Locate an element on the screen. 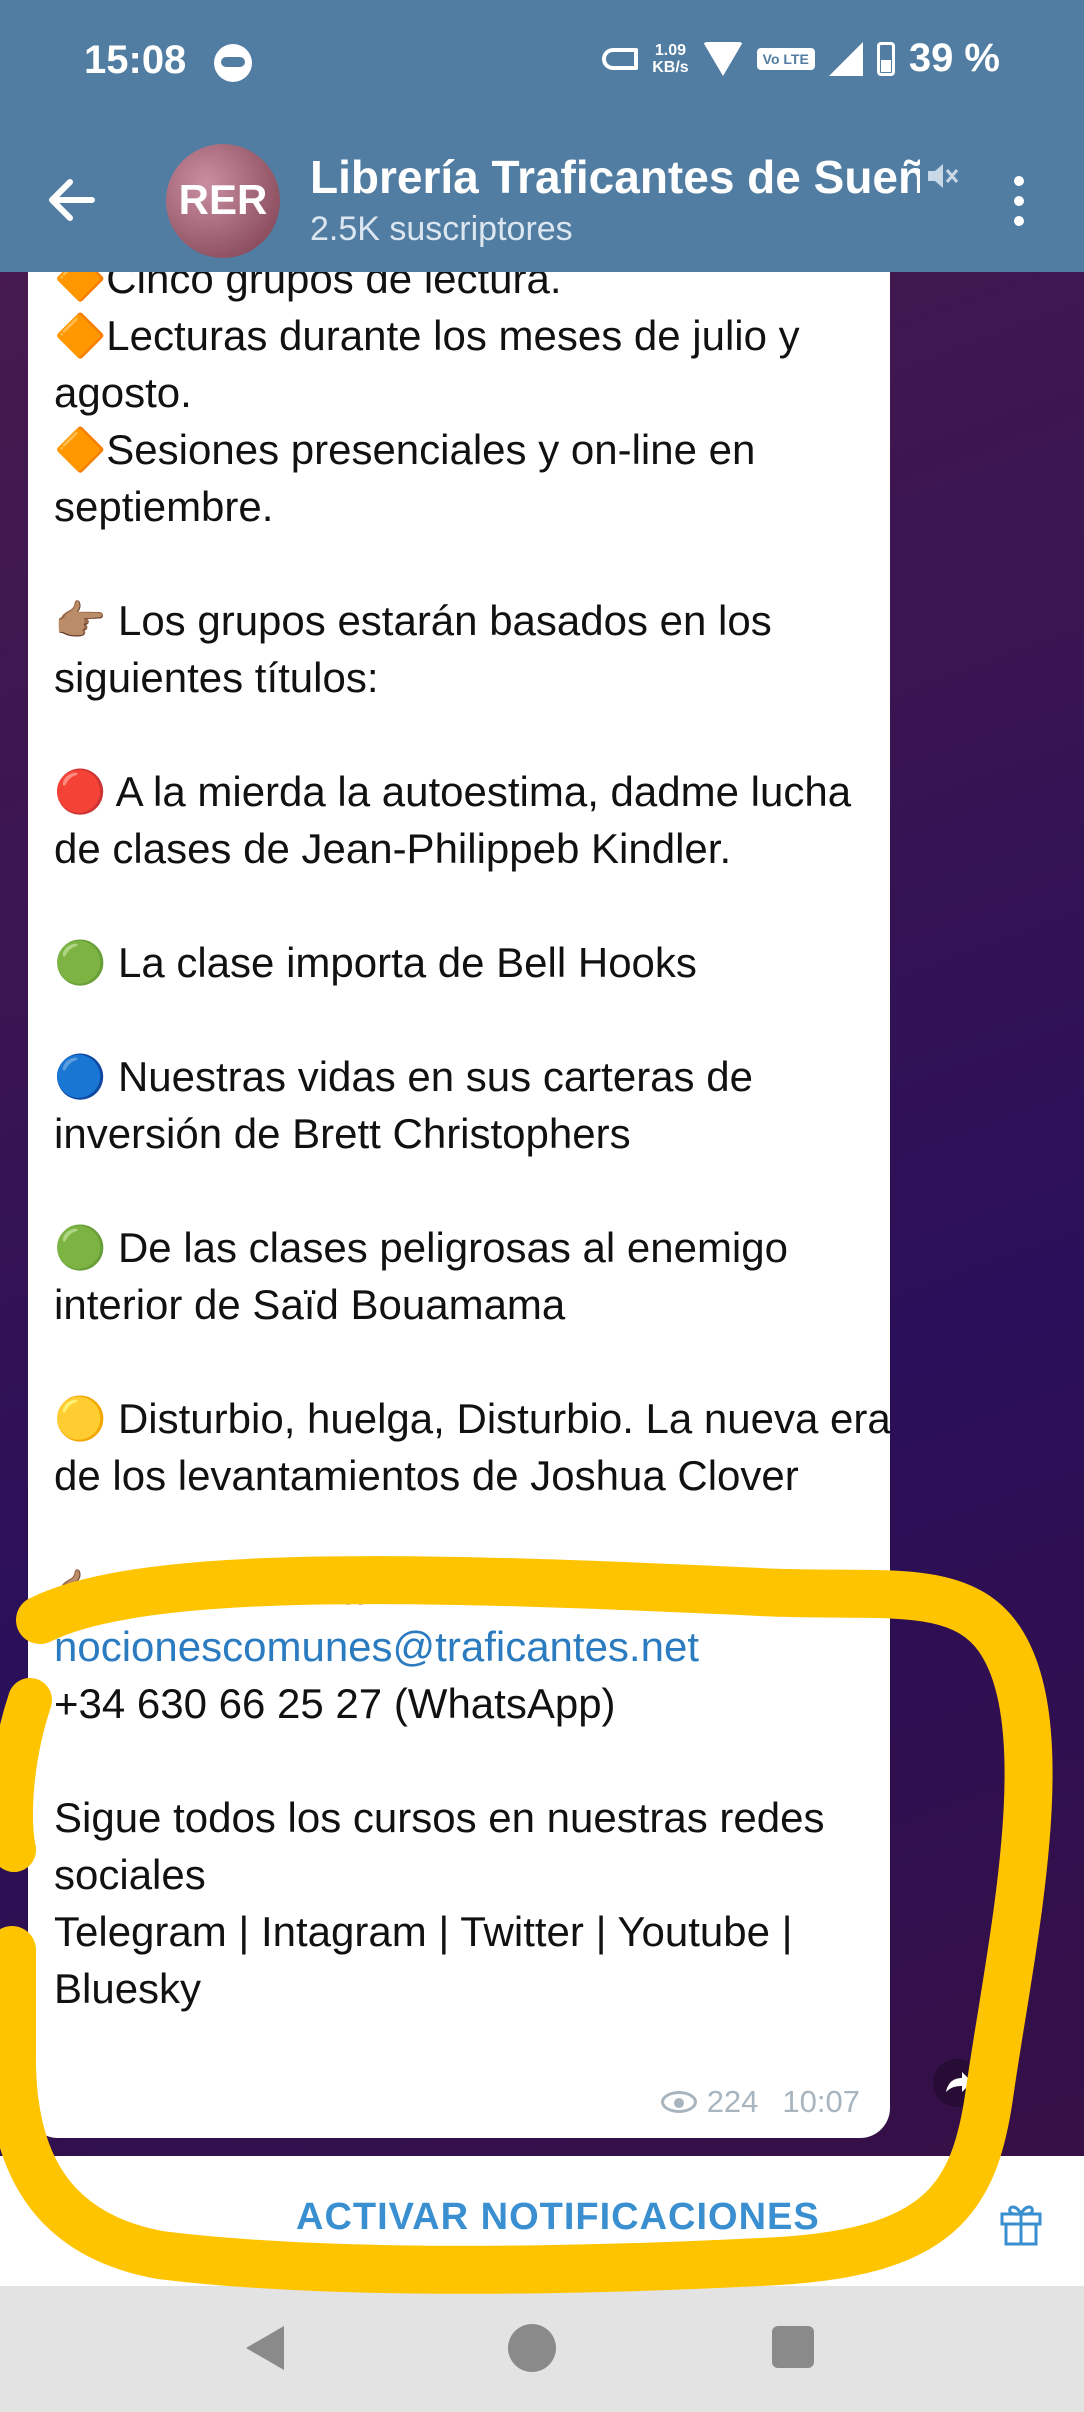 Image resolution: width=1084 pixels, height=2412 pixels. status-bar: 15:08 1.09 KB/s Vo LTE 39 % is located at coordinates (542, 64).